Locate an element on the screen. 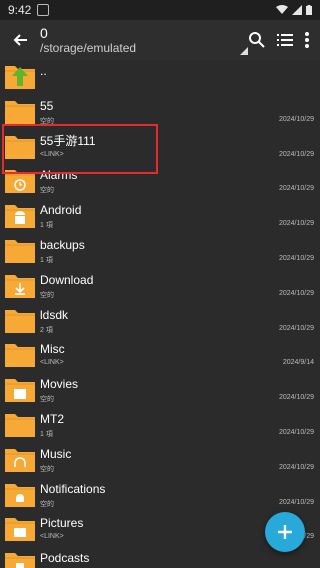 This screenshot has height=568, width=320. file-row: Music 空的 2024/10/29 is located at coordinates (160, 460).